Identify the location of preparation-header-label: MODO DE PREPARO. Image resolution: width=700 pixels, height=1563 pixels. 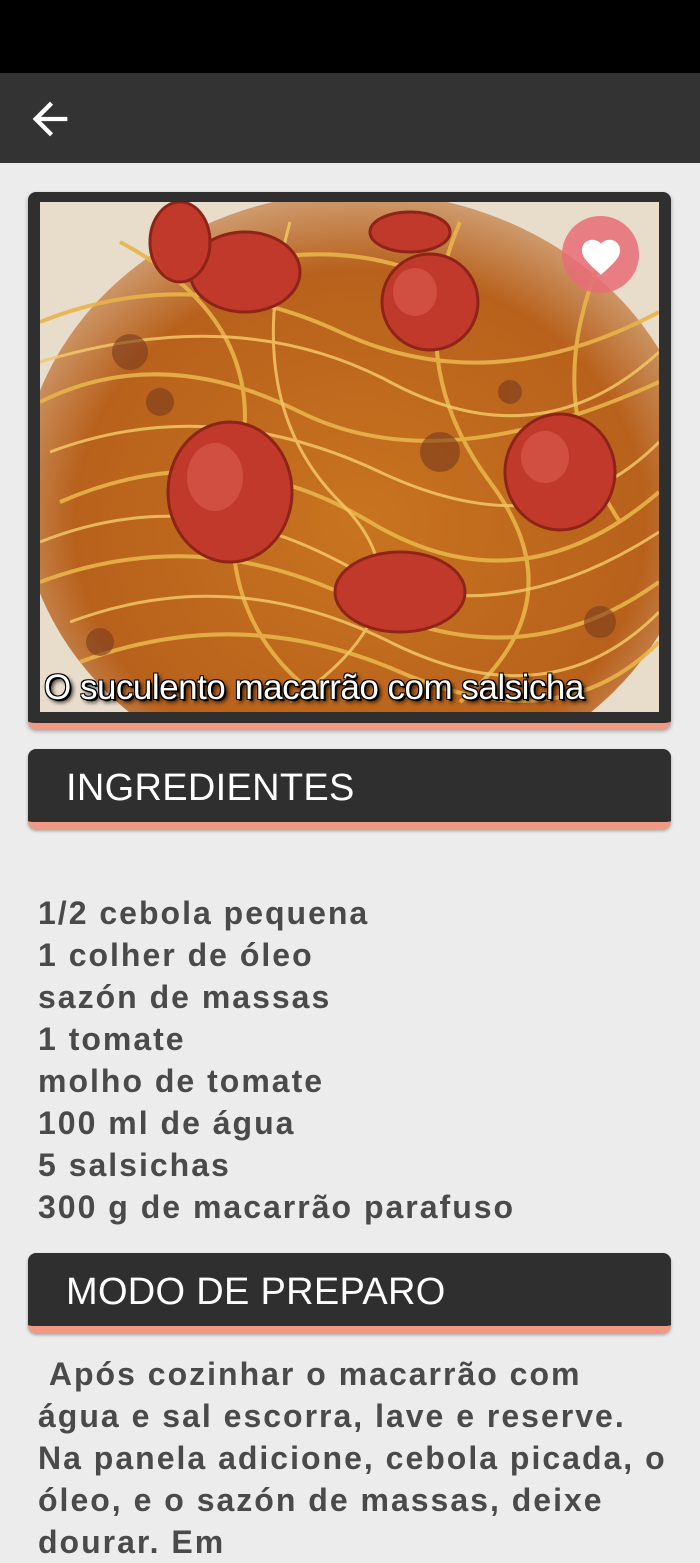
(256, 1292).